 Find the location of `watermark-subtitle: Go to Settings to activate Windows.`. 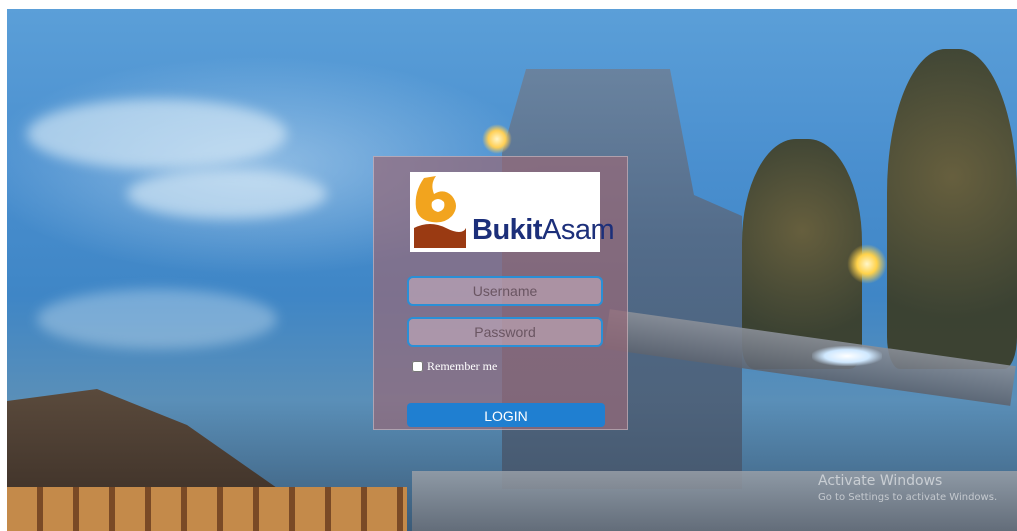

watermark-subtitle: Go to Settings to activate Windows. is located at coordinates (908, 497).